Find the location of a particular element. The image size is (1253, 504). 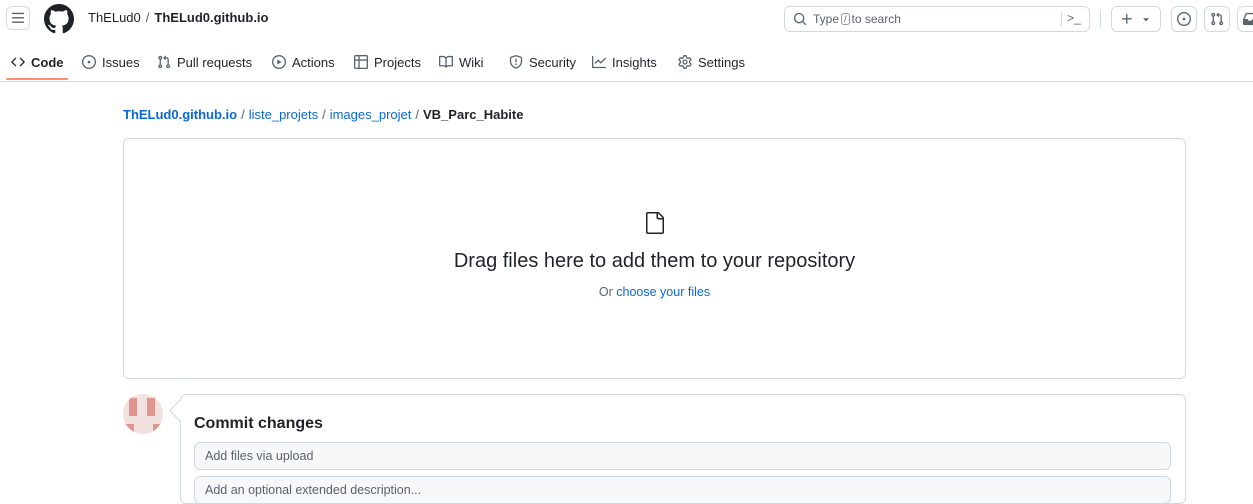

tab-code: Code is located at coordinates (37, 62).